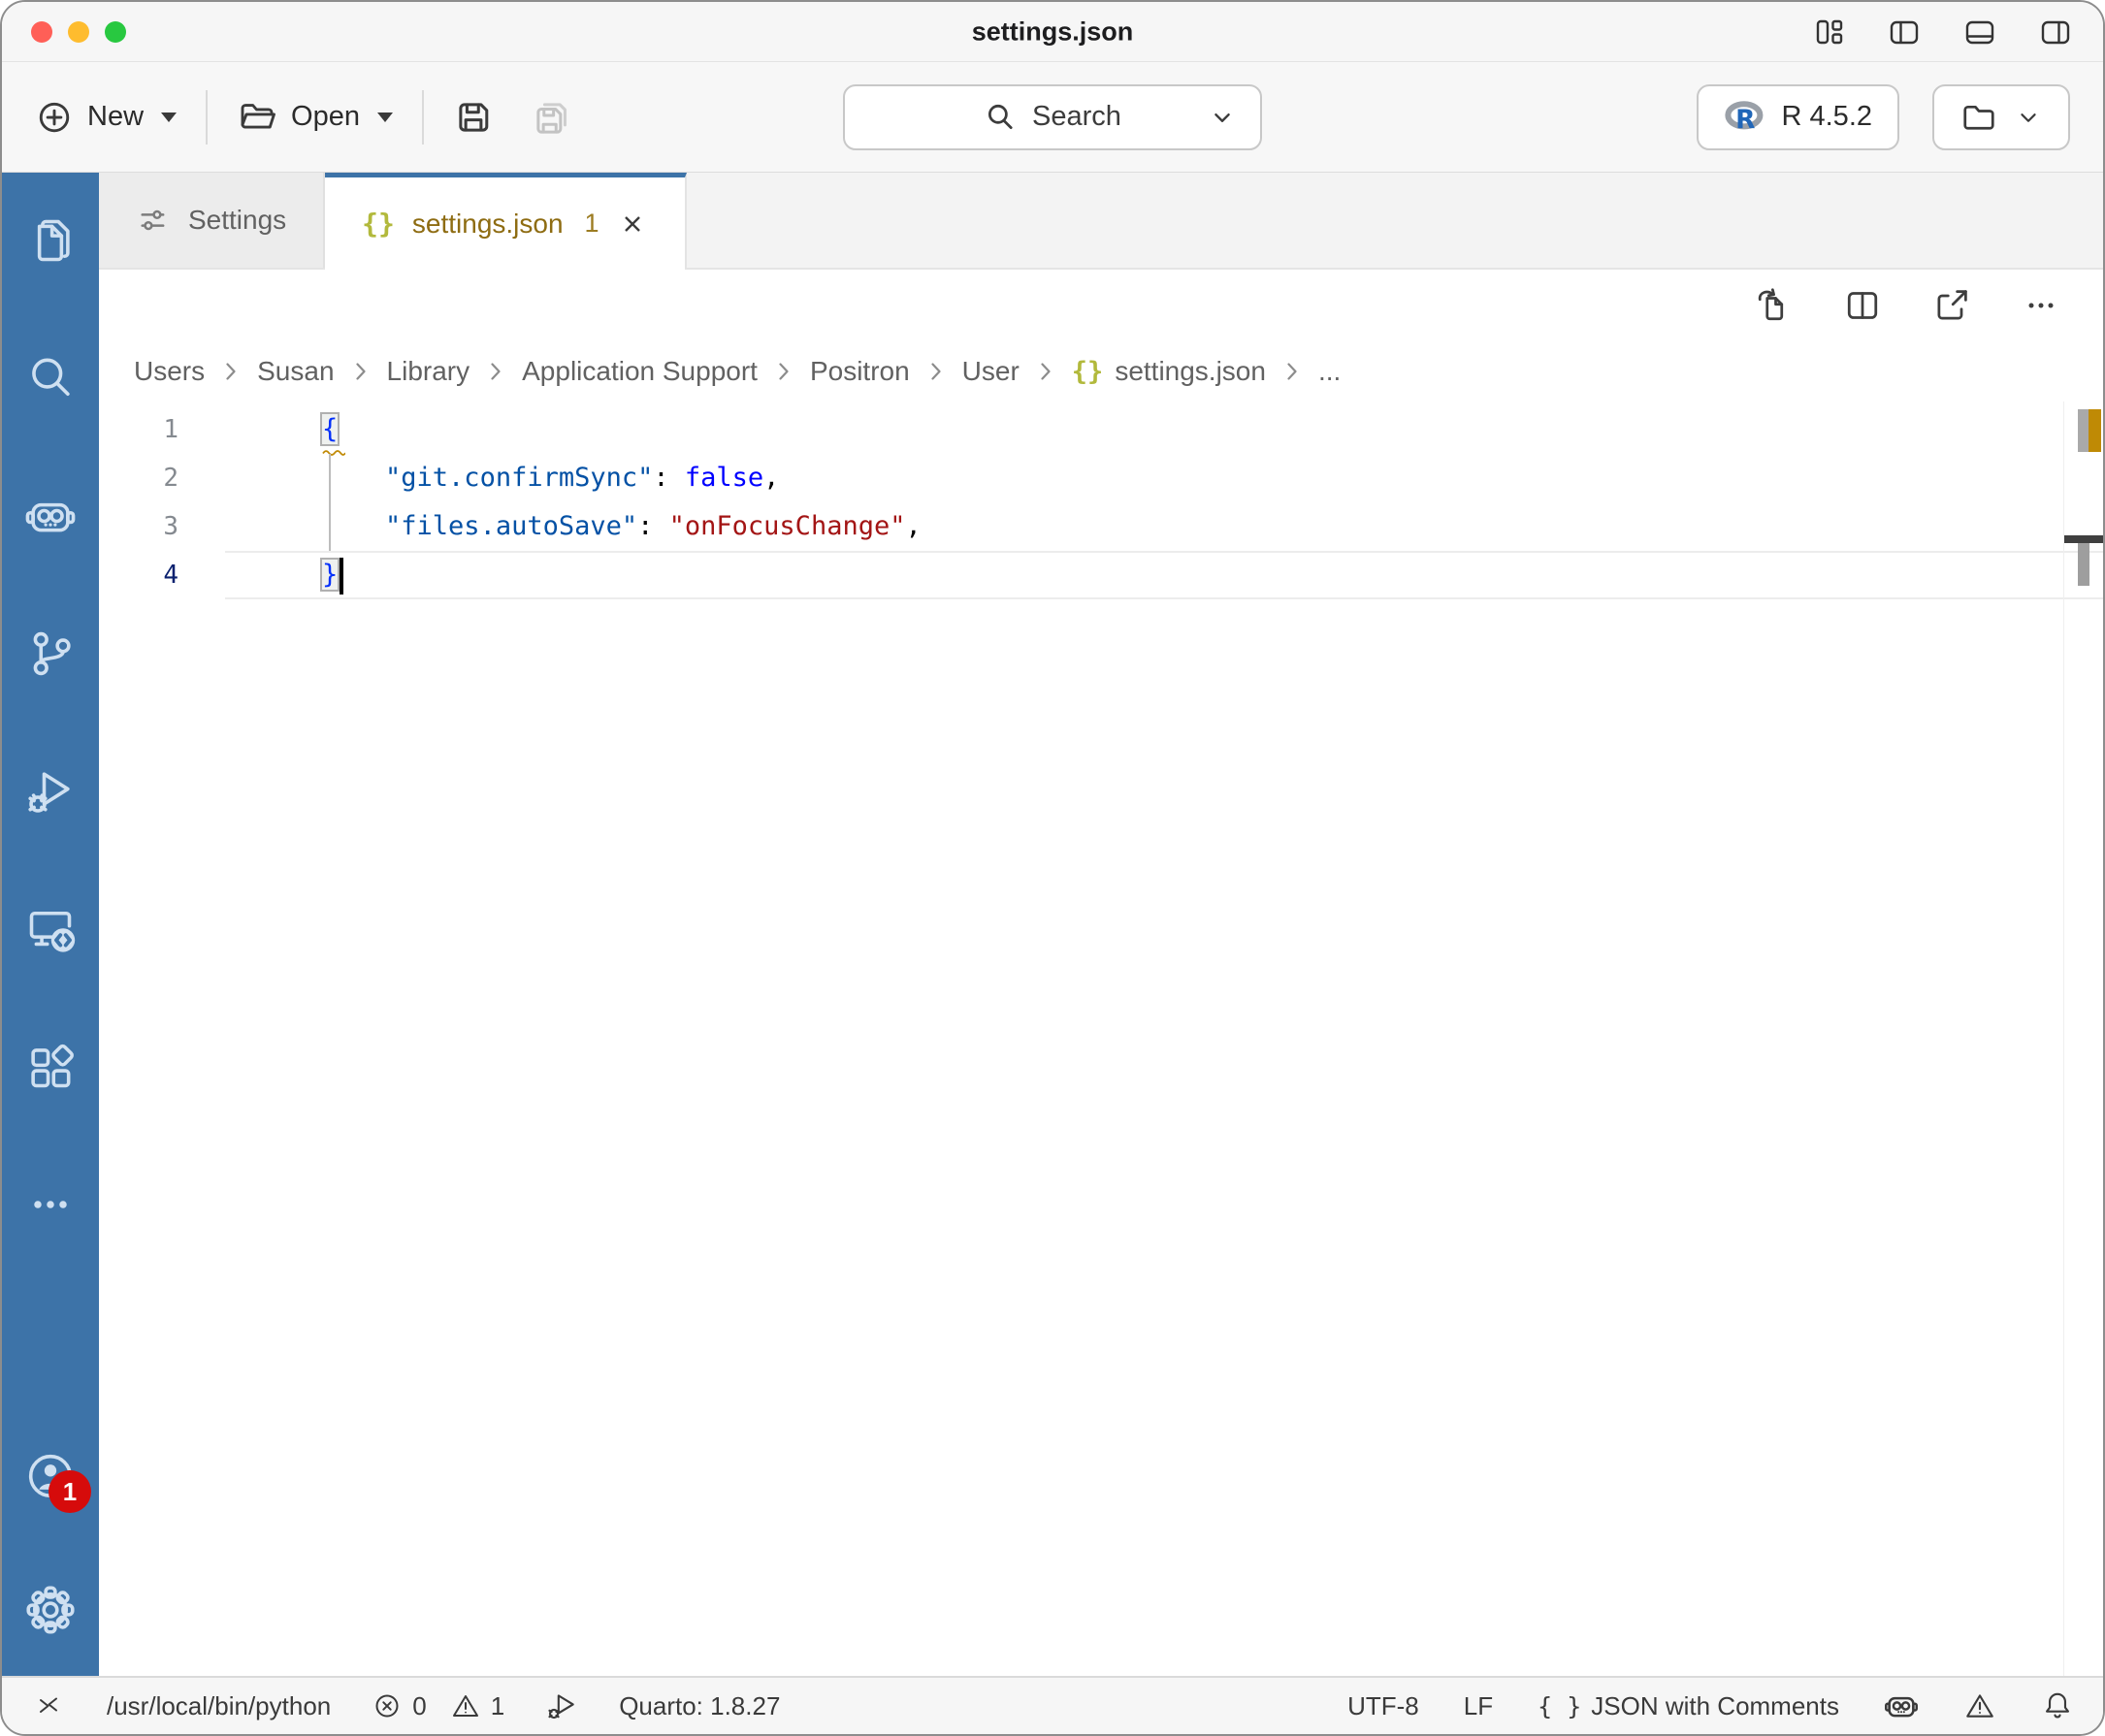 The image size is (2105, 1736). What do you see at coordinates (2056, 32) in the screenshot?
I see `toggle-secondary-sidebar-icon` at bounding box center [2056, 32].